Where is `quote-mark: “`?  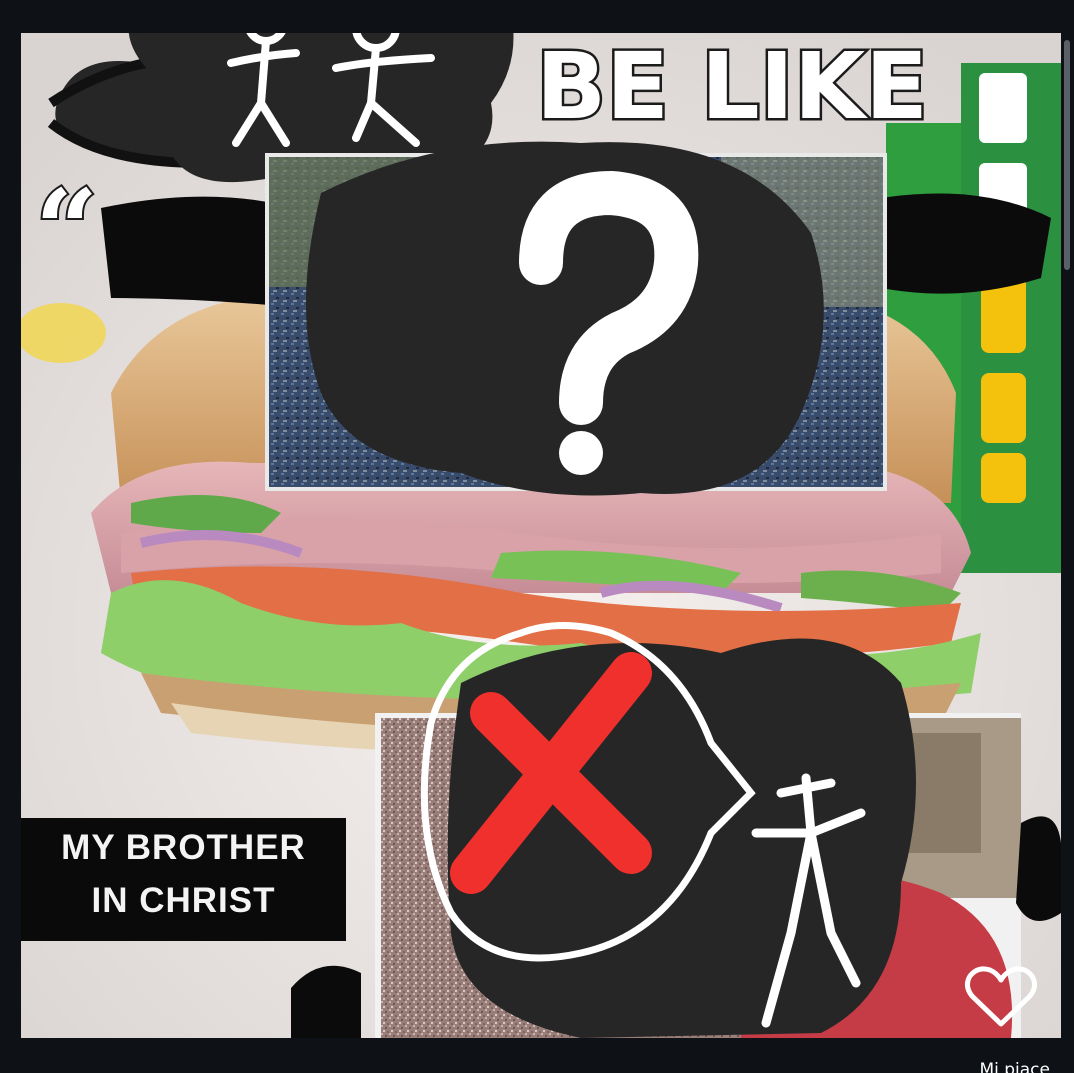
quote-mark: “ is located at coordinates (66, 229).